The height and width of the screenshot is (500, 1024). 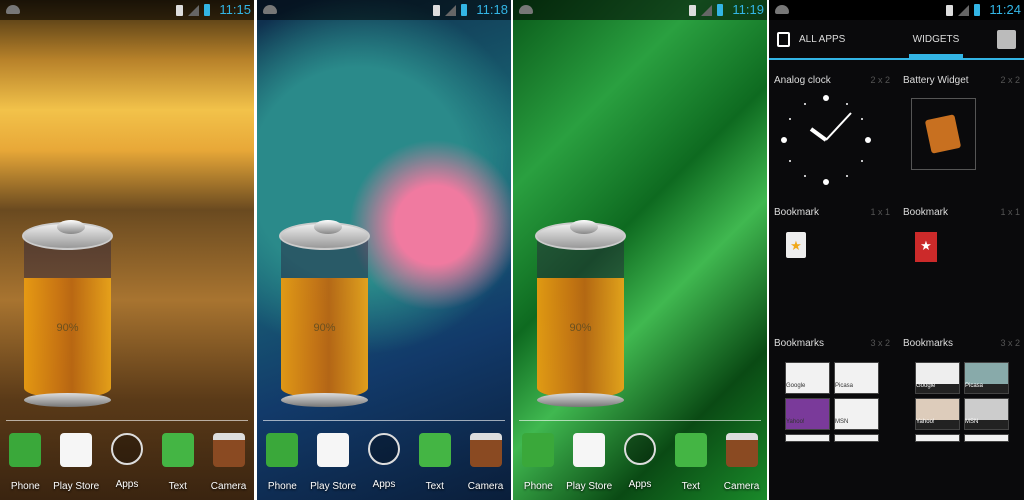 I want to click on dock-label: Text, so click(x=434, y=486).